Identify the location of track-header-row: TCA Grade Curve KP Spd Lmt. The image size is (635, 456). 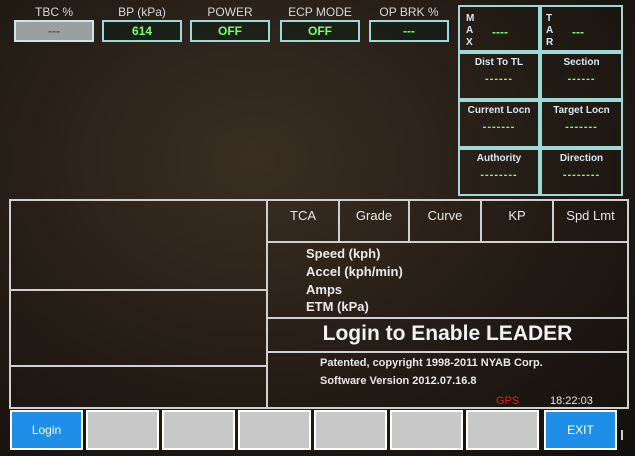
(447, 221).